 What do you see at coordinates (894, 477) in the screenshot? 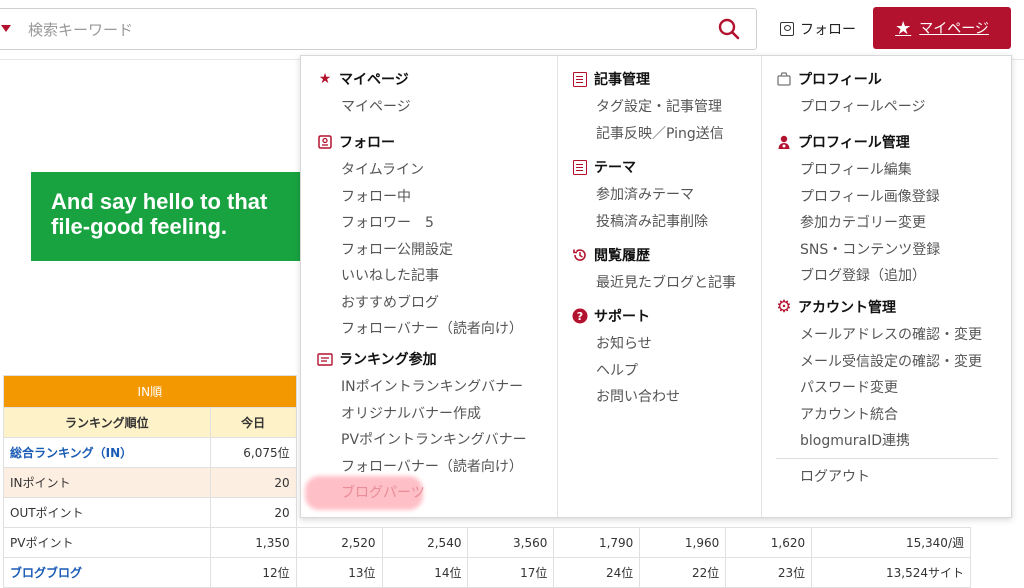
I see `logout-link: ログアウト` at bounding box center [894, 477].